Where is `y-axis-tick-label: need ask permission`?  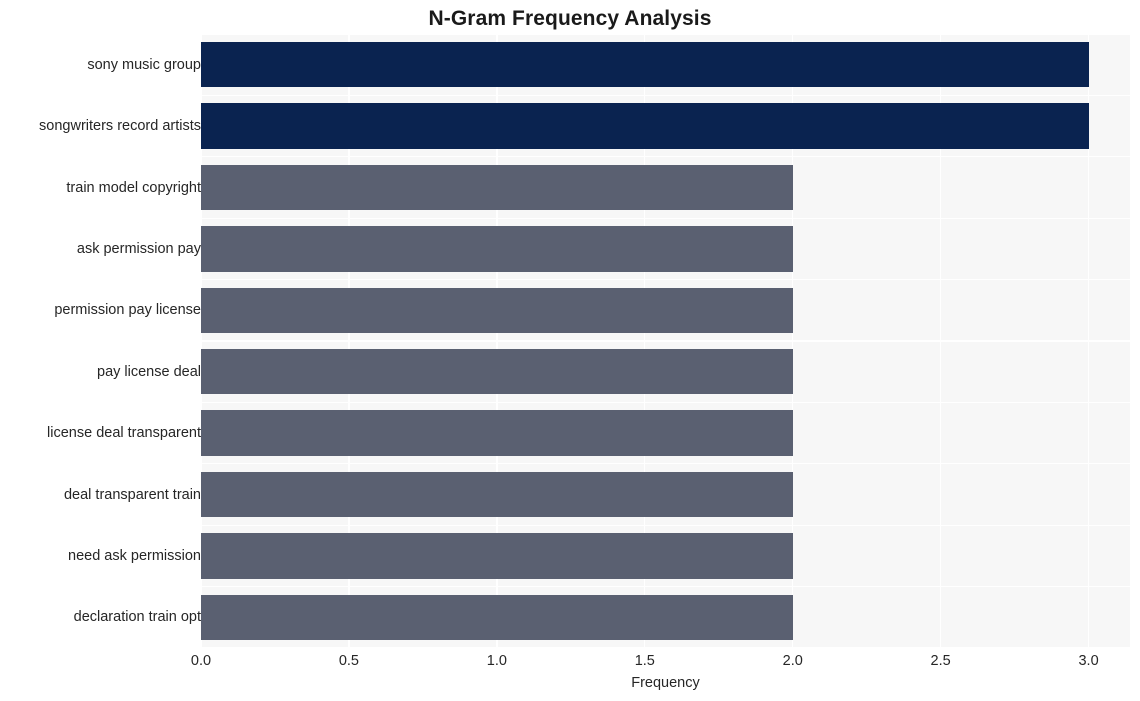 y-axis-tick-label: need ask permission is located at coordinates (134, 555).